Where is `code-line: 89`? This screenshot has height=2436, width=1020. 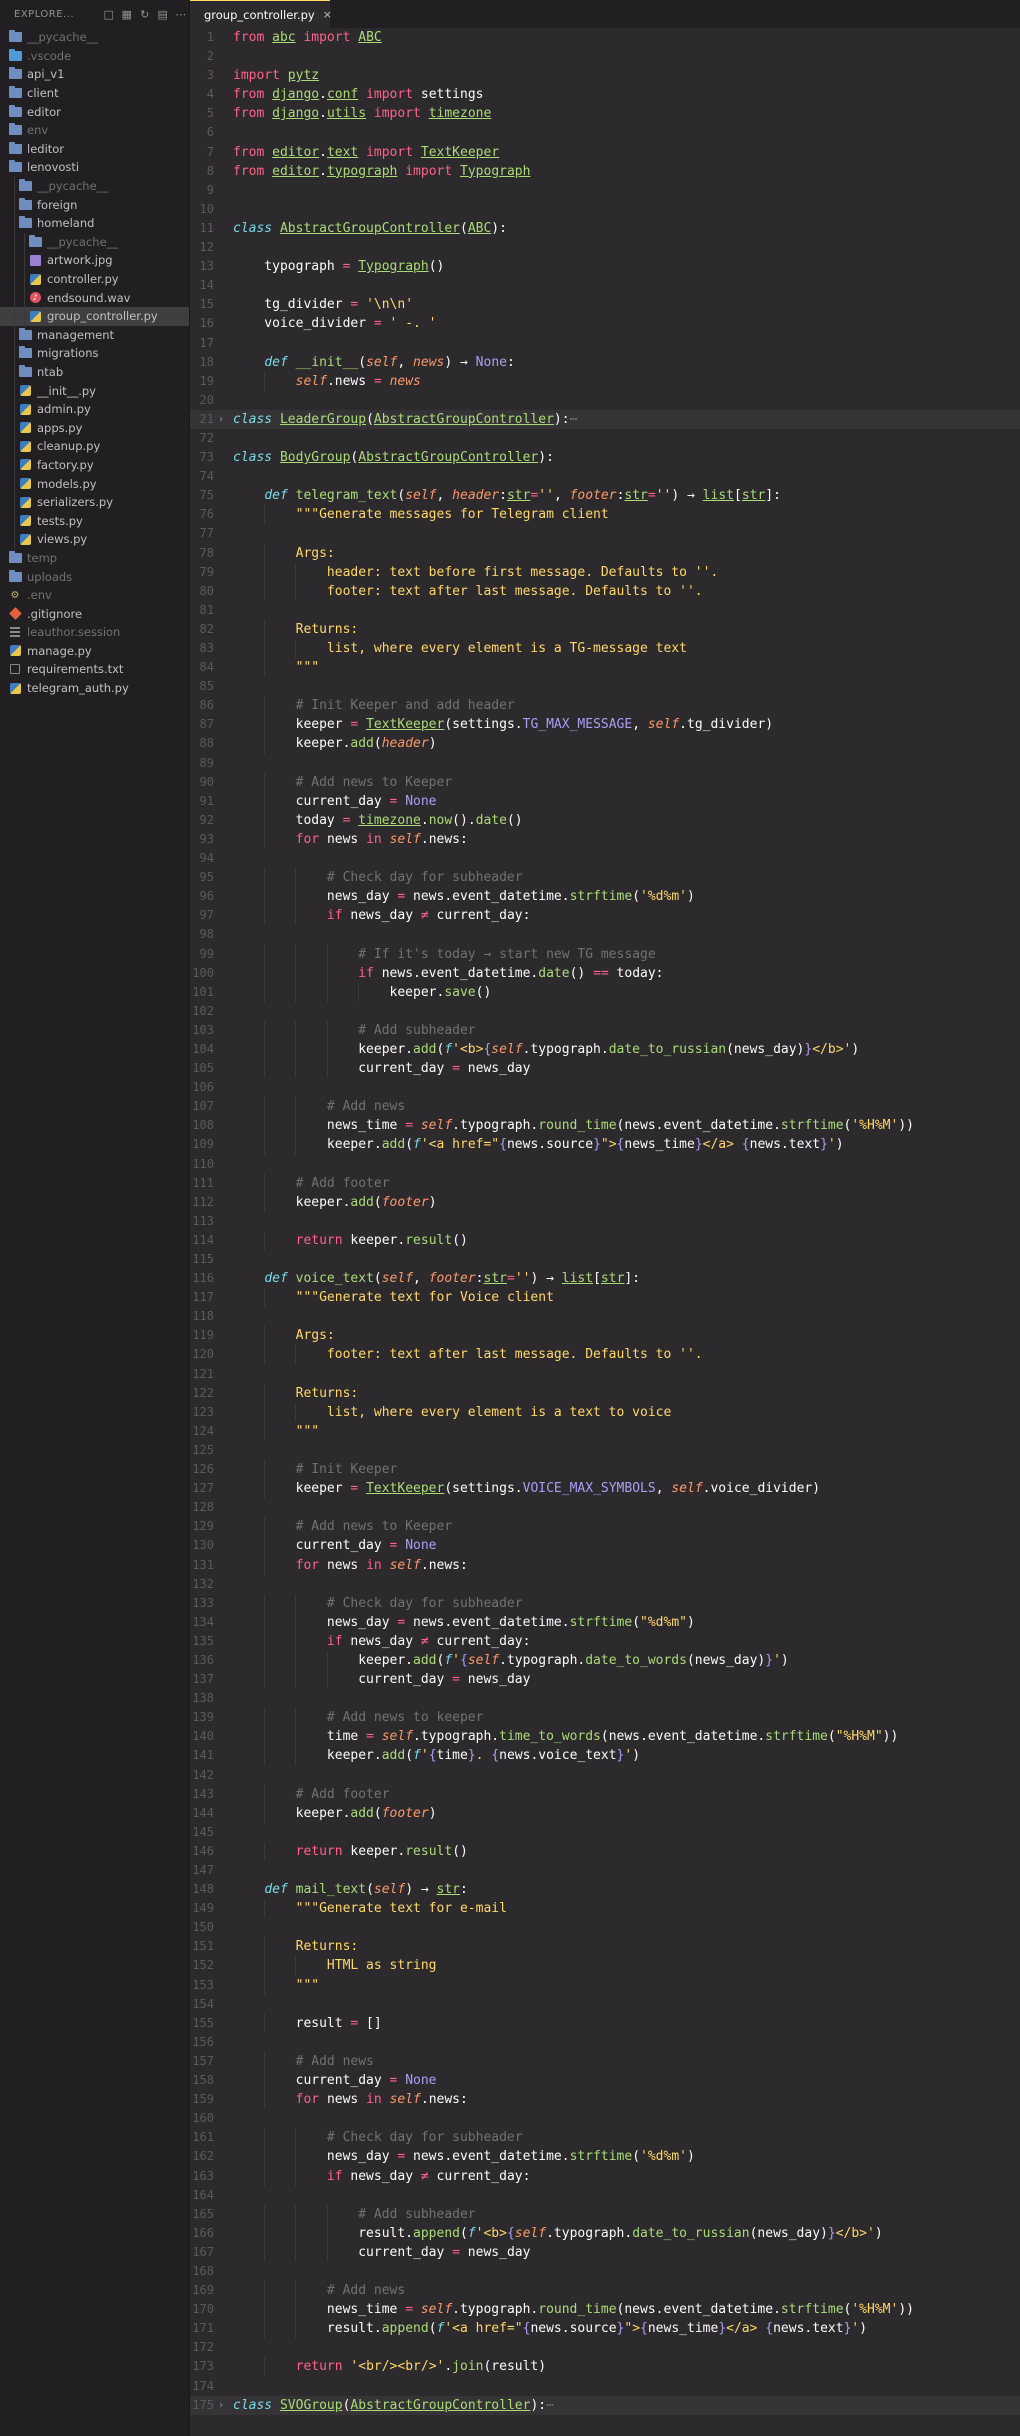 code-line: 89 is located at coordinates (605, 763).